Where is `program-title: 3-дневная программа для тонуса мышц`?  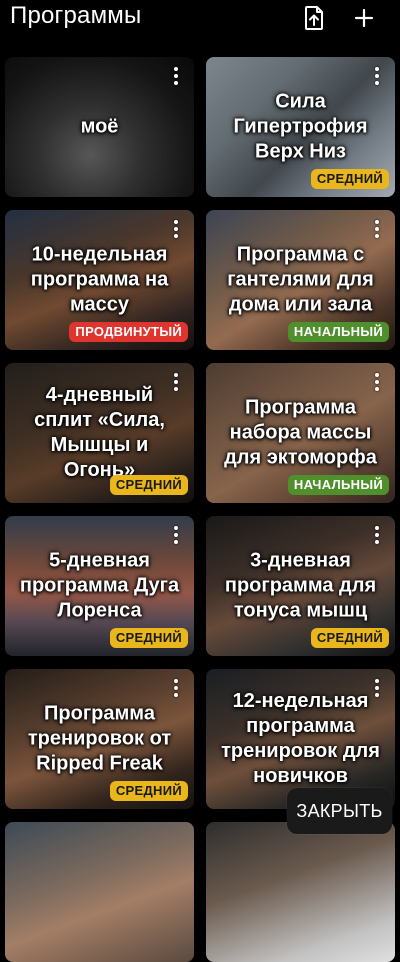
program-title: 3-дневная программа для тонуса мышц is located at coordinates (300, 585).